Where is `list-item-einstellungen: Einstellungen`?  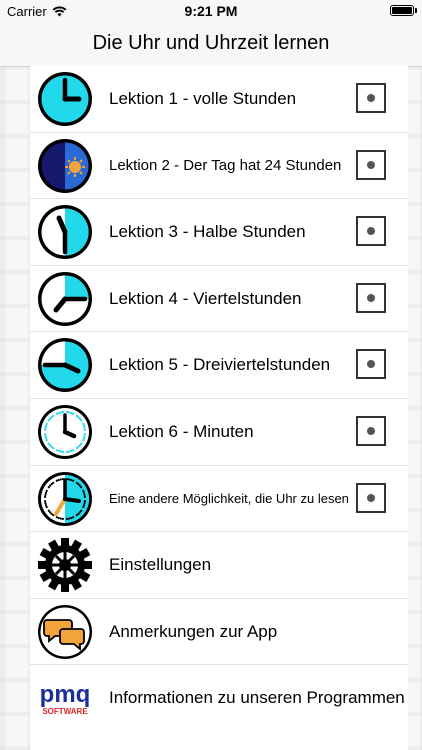 list-item-einstellungen: Einstellungen is located at coordinates (219, 565).